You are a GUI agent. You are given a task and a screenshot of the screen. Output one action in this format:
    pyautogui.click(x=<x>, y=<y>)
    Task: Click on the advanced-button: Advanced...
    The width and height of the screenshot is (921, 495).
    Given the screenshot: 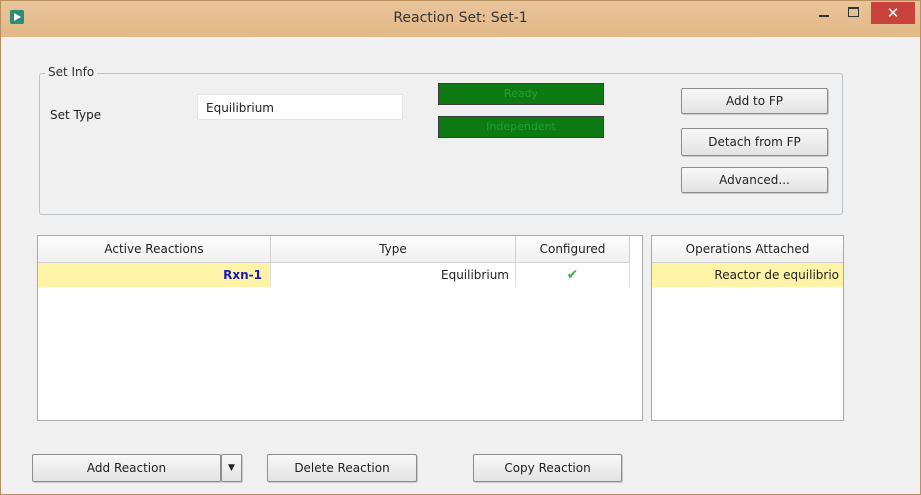 What is the action you would take?
    pyautogui.click(x=754, y=180)
    